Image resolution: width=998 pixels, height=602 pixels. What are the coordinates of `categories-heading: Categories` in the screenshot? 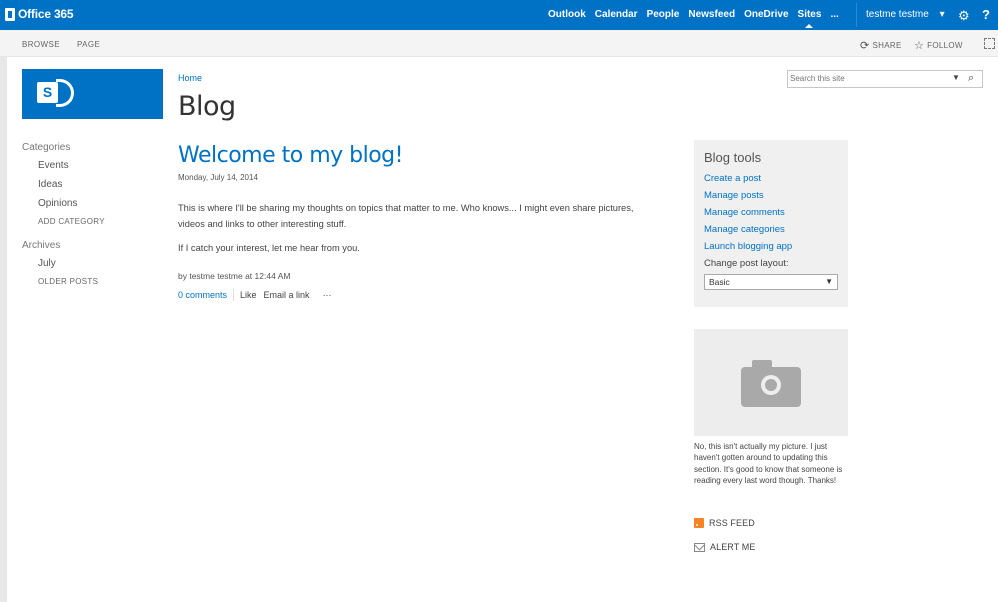 It's located at (63, 147).